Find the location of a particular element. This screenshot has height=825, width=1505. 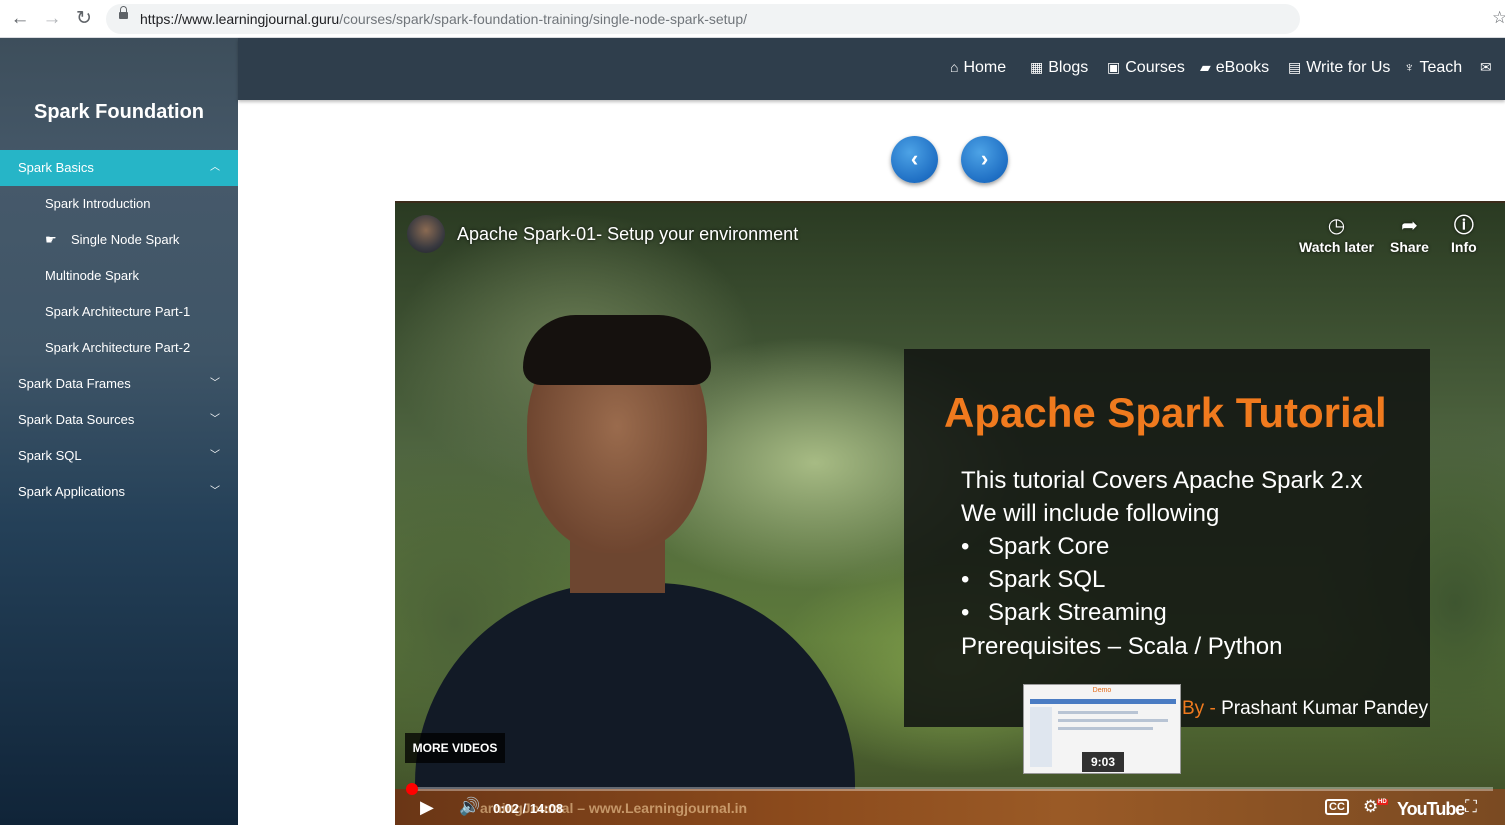

bookmark-star-icon: ☆ is located at coordinates (1498, 18).